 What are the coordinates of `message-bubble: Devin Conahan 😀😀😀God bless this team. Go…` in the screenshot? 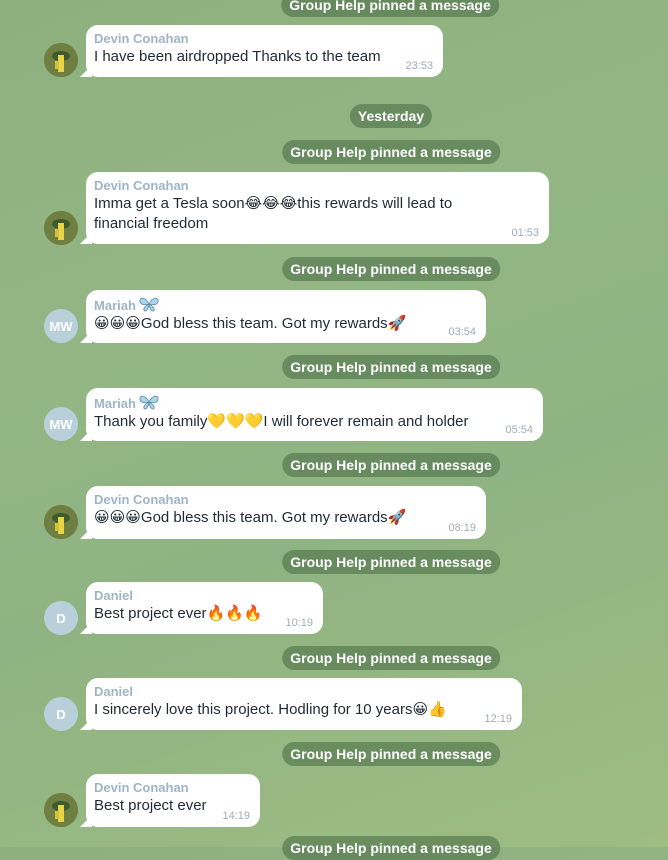 It's located at (283, 512).